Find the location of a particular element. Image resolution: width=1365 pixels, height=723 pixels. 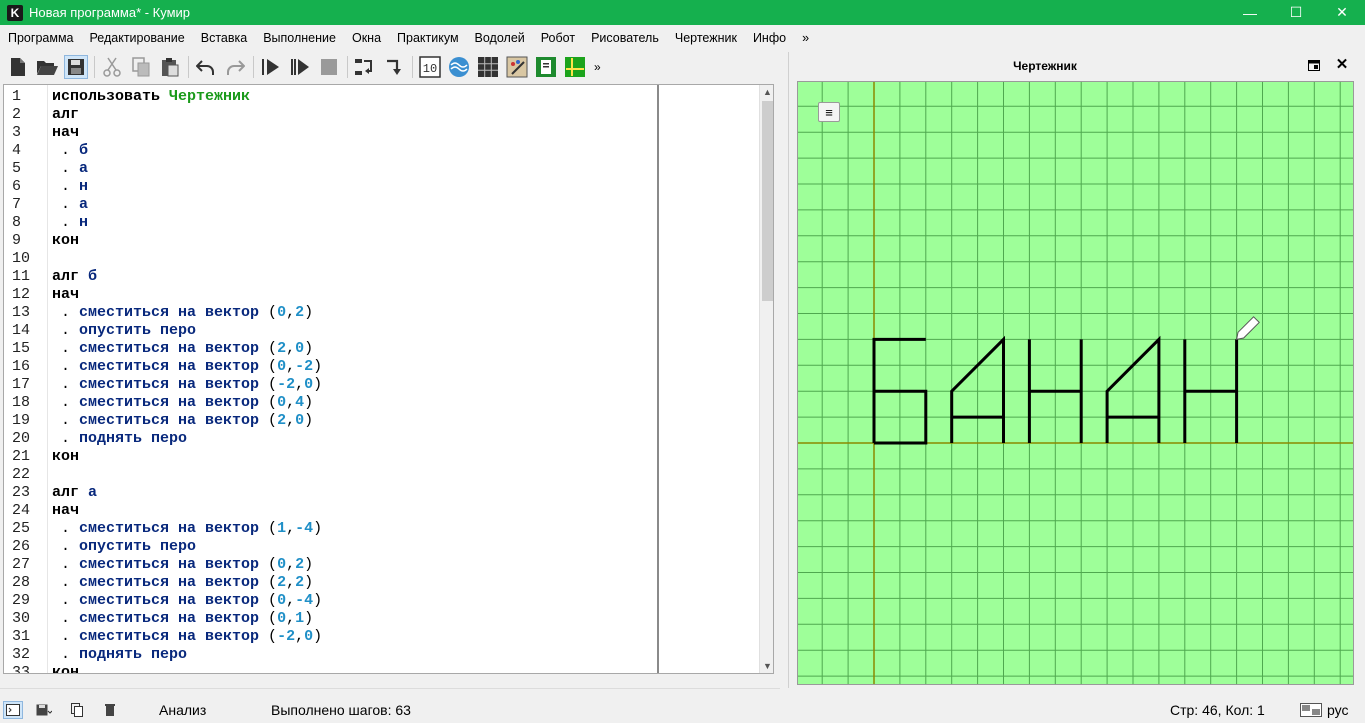

waterer-icon is located at coordinates (459, 67).